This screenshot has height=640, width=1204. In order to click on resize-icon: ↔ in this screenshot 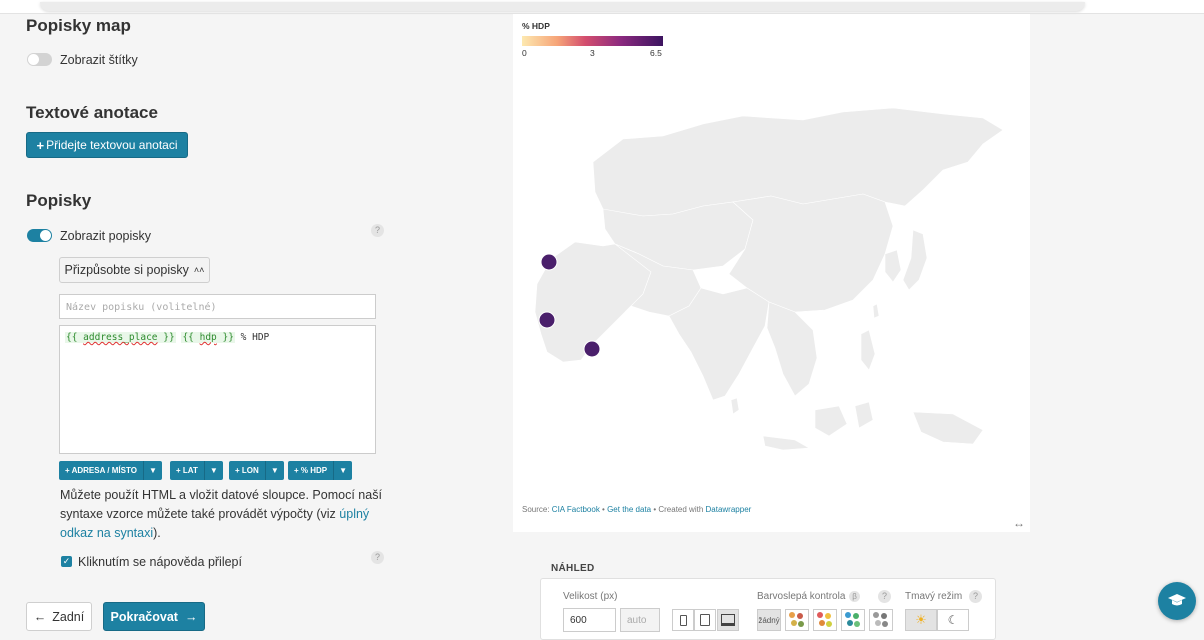, I will do `click(1019, 523)`.